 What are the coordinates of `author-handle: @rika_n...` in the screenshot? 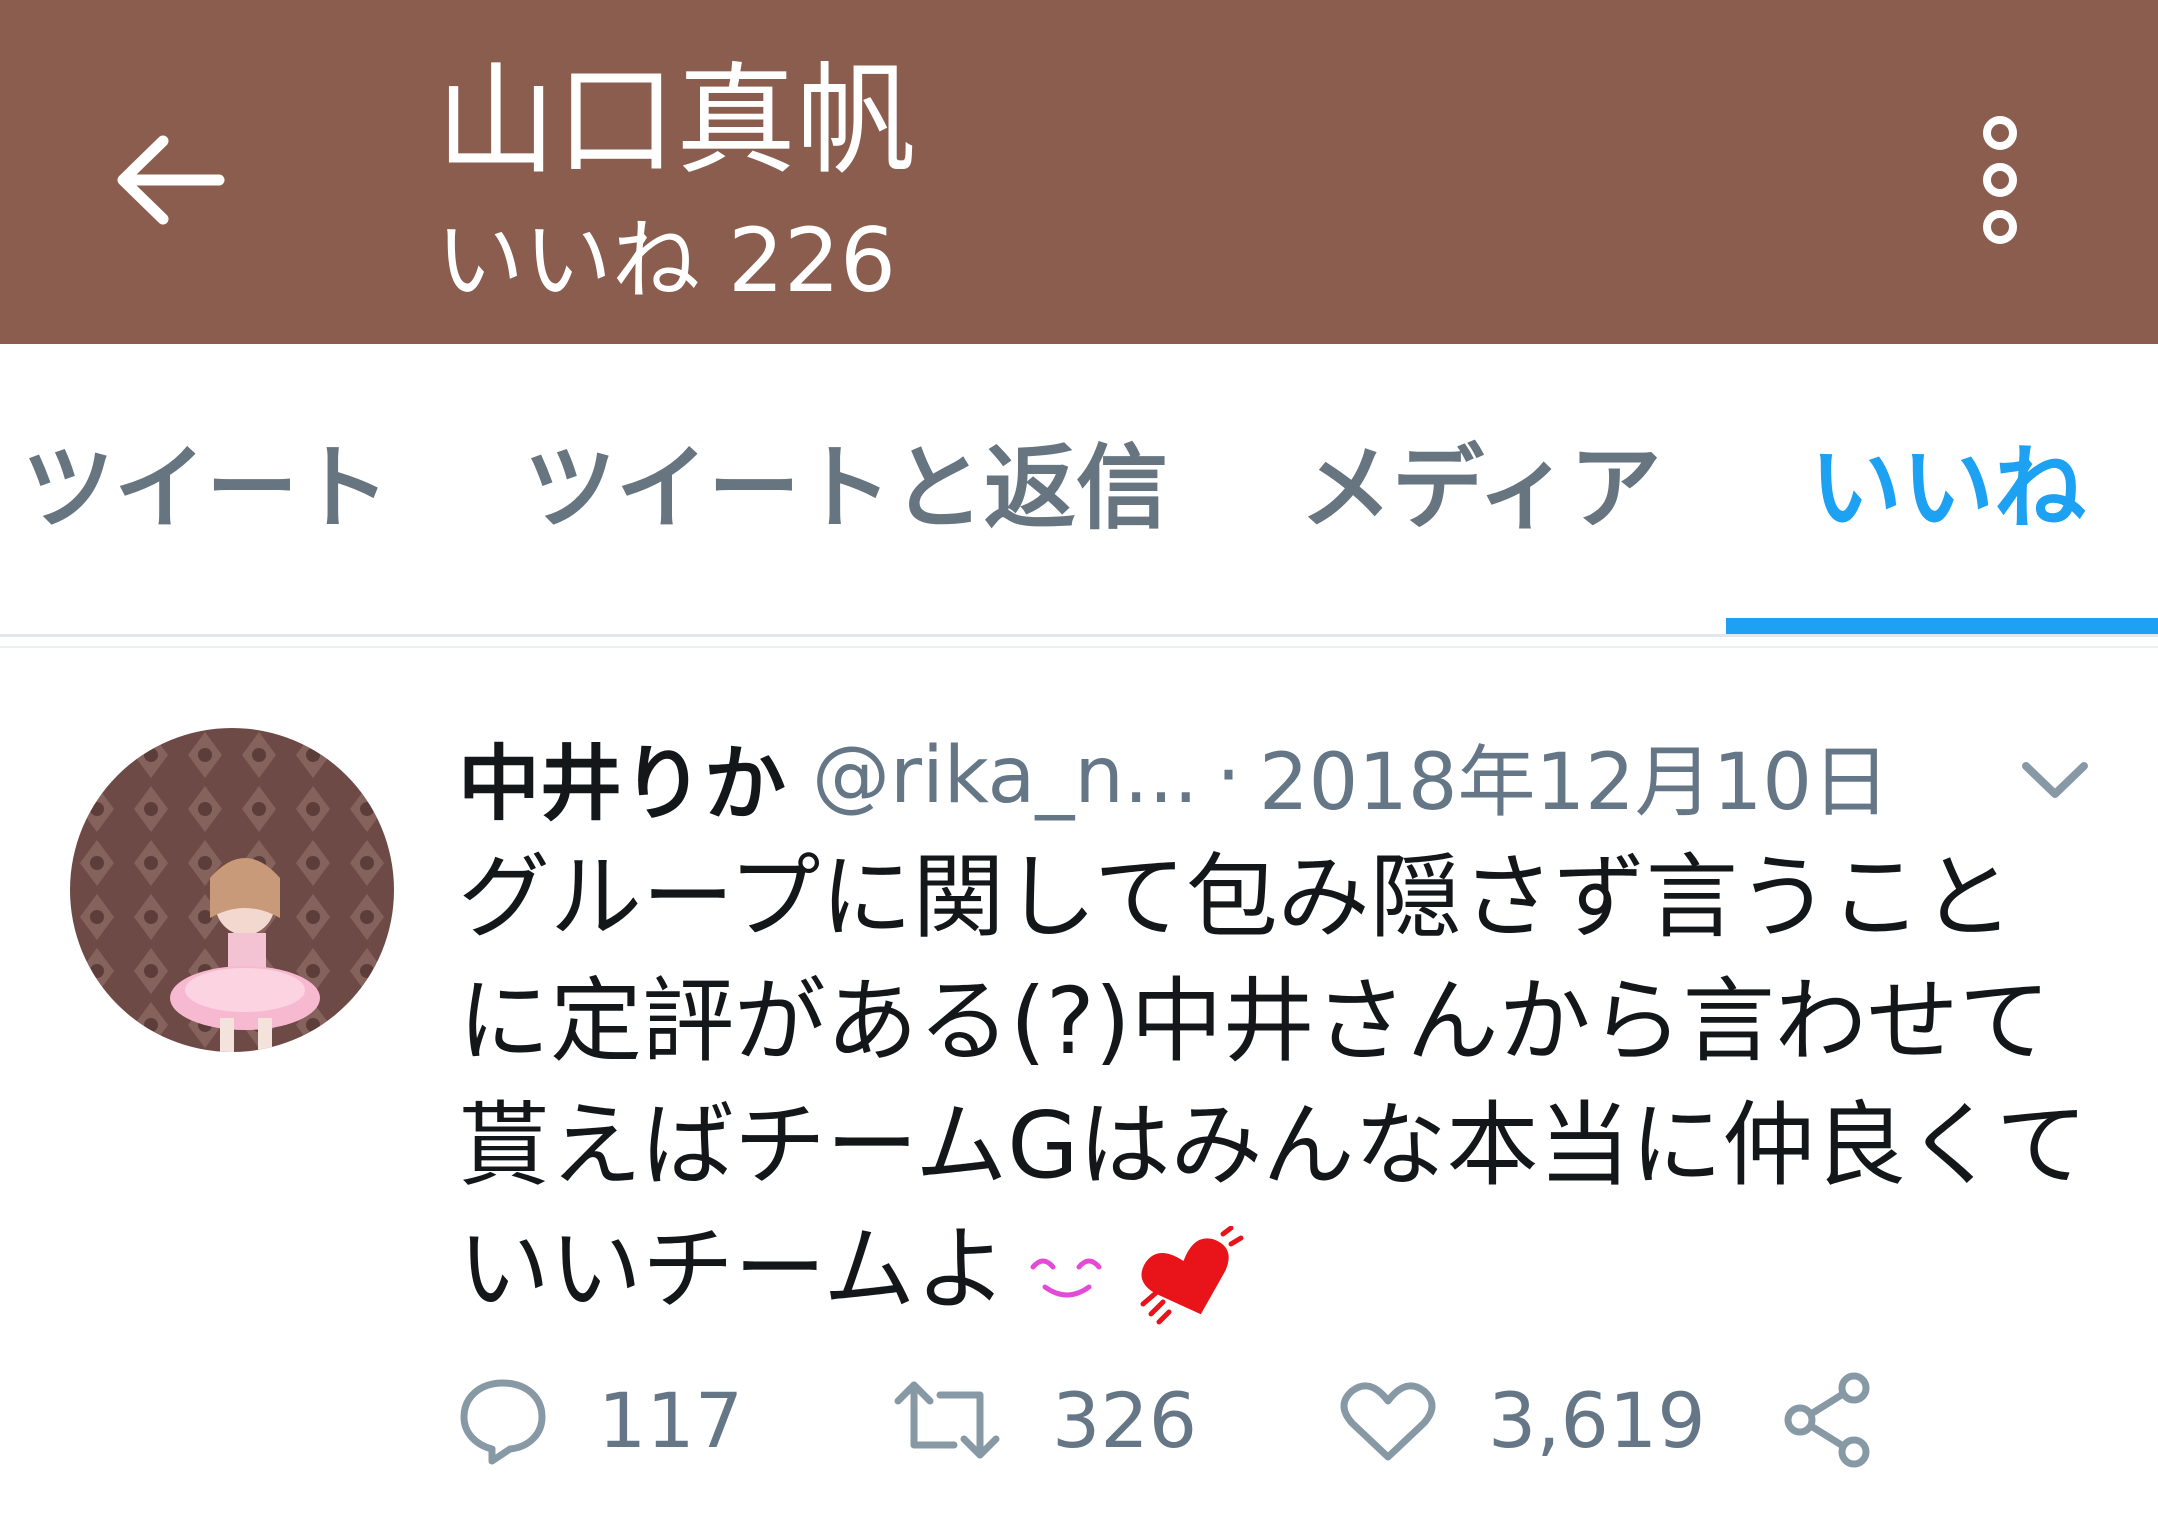 It's located at (1005, 776).